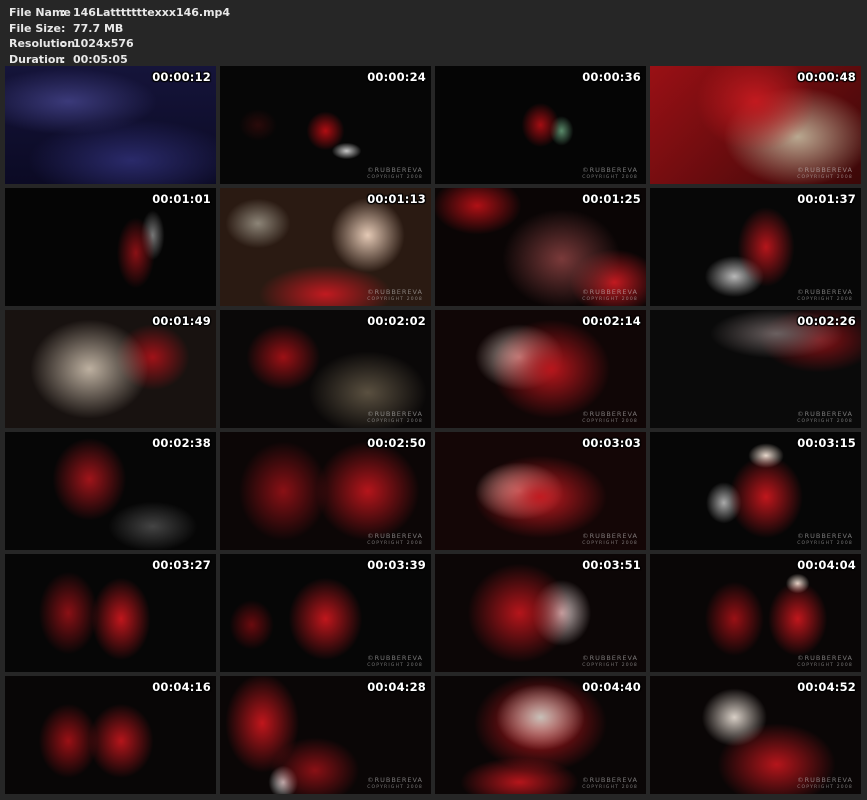 The image size is (867, 800). I want to click on thumbnail-timestamp: 00:04:40, so click(611, 687).